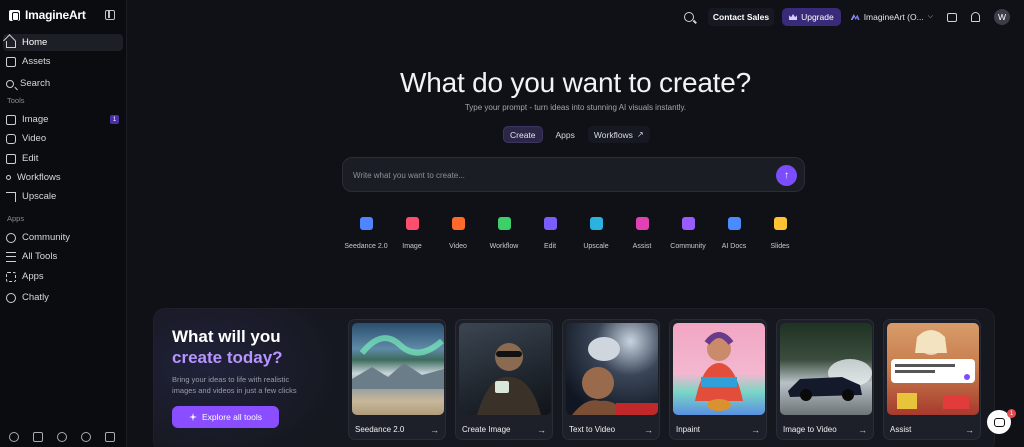 The width and height of the screenshot is (1024, 447). Describe the element at coordinates (825, 379) in the screenshot. I see `card-image-to-video: Image to Video →` at that location.